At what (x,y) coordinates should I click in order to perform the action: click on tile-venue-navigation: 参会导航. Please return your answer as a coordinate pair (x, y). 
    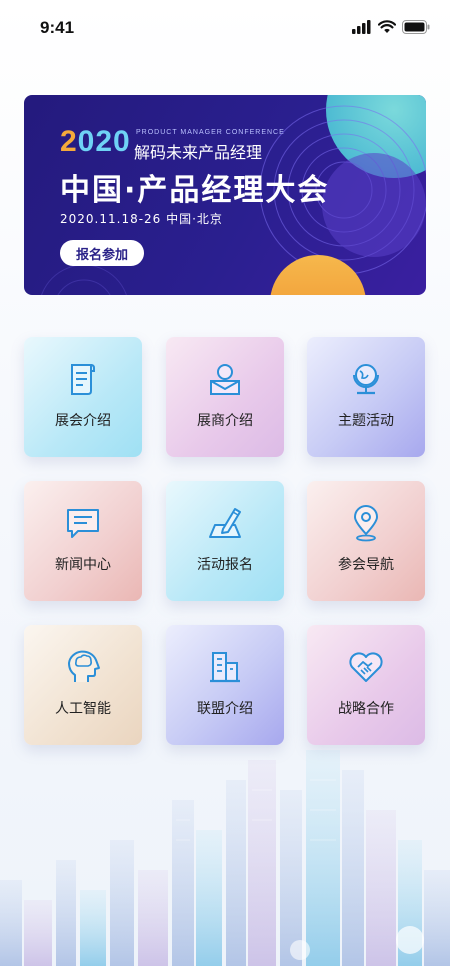
    Looking at the image, I should click on (366, 541).